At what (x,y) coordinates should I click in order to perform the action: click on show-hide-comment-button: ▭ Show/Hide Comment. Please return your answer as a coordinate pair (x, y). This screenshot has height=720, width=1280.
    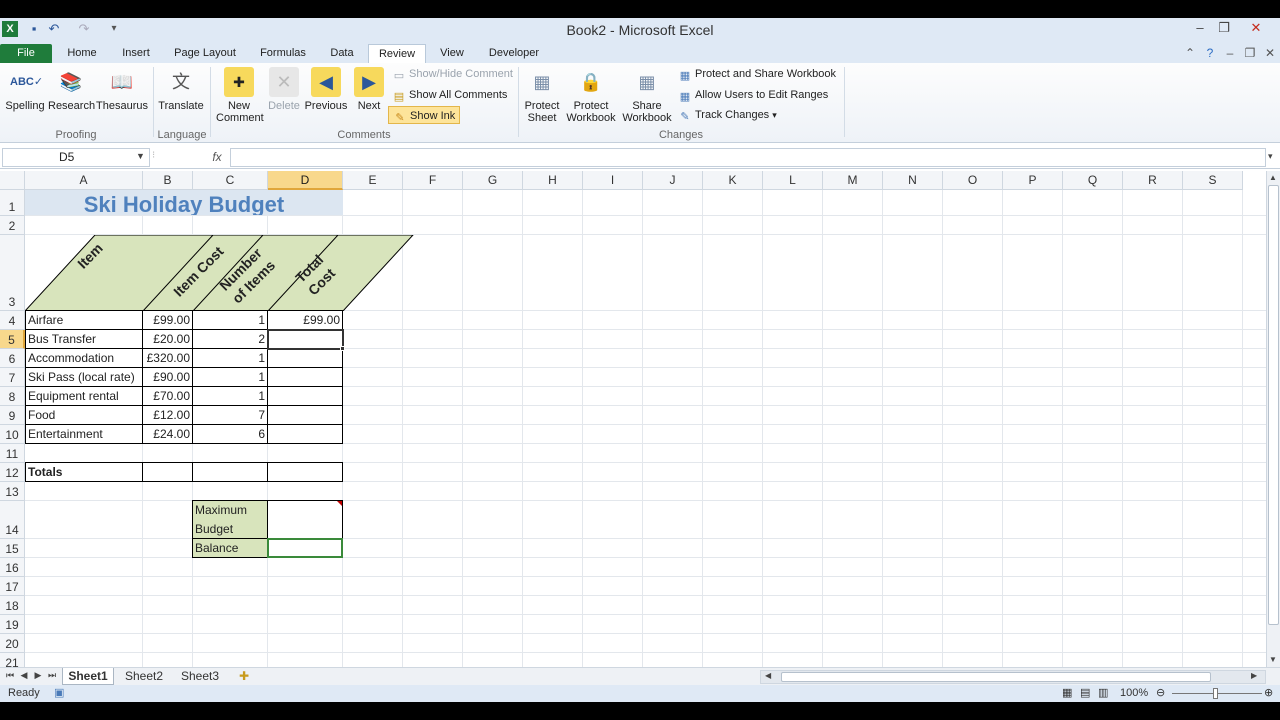
    Looking at the image, I should click on (452, 74).